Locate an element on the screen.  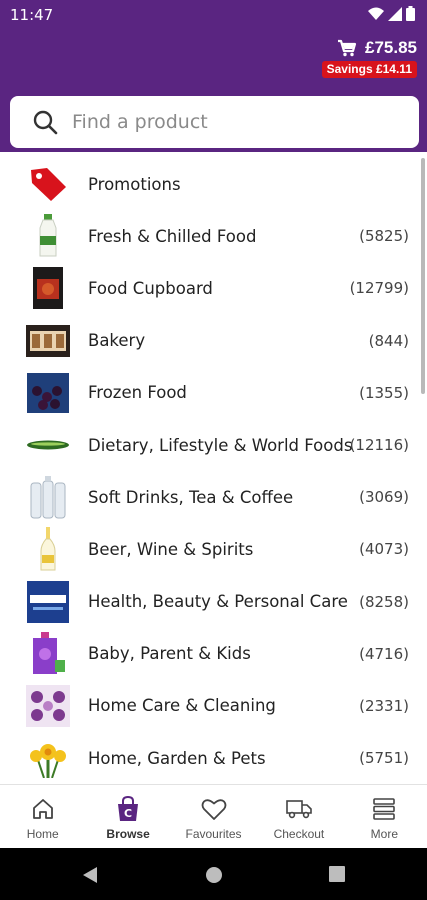
category-count: (1355) is located at coordinates (384, 392).